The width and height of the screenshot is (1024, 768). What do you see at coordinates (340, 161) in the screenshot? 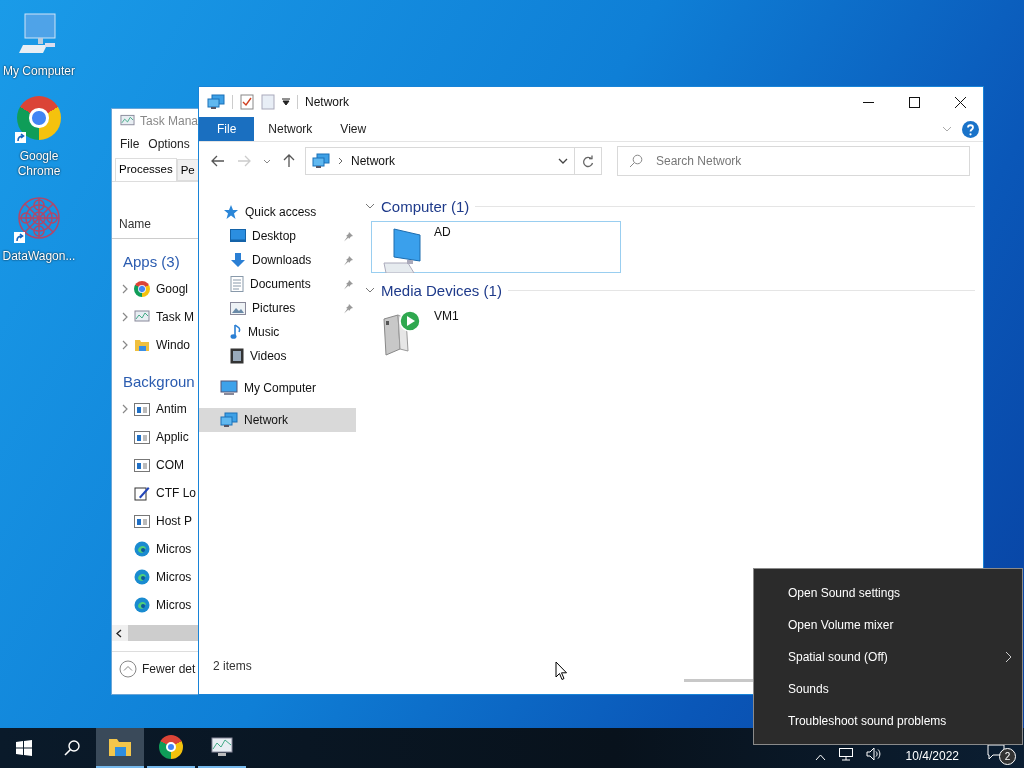
I see `breadcrumb-chevron-icon` at bounding box center [340, 161].